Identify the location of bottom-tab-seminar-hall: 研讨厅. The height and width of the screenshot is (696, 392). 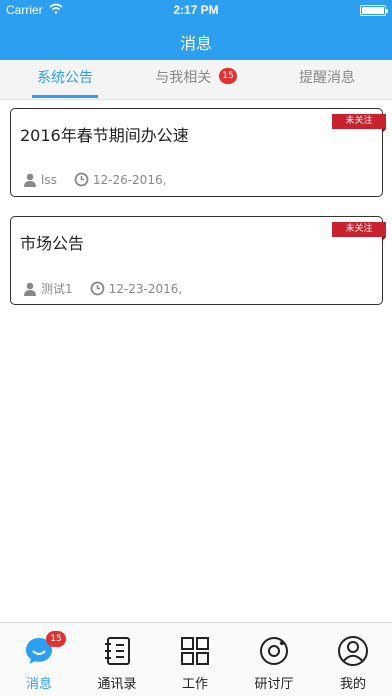
(274, 659).